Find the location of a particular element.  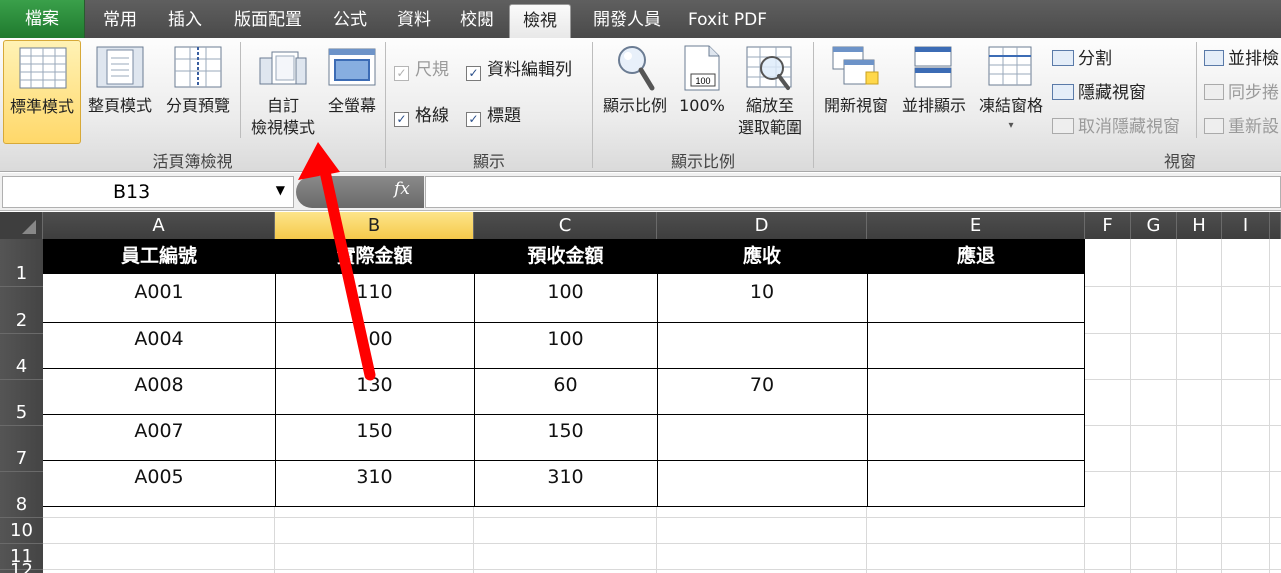

formula-bar-checkbox: ✓ 資料編輯列 is located at coordinates (519, 70).